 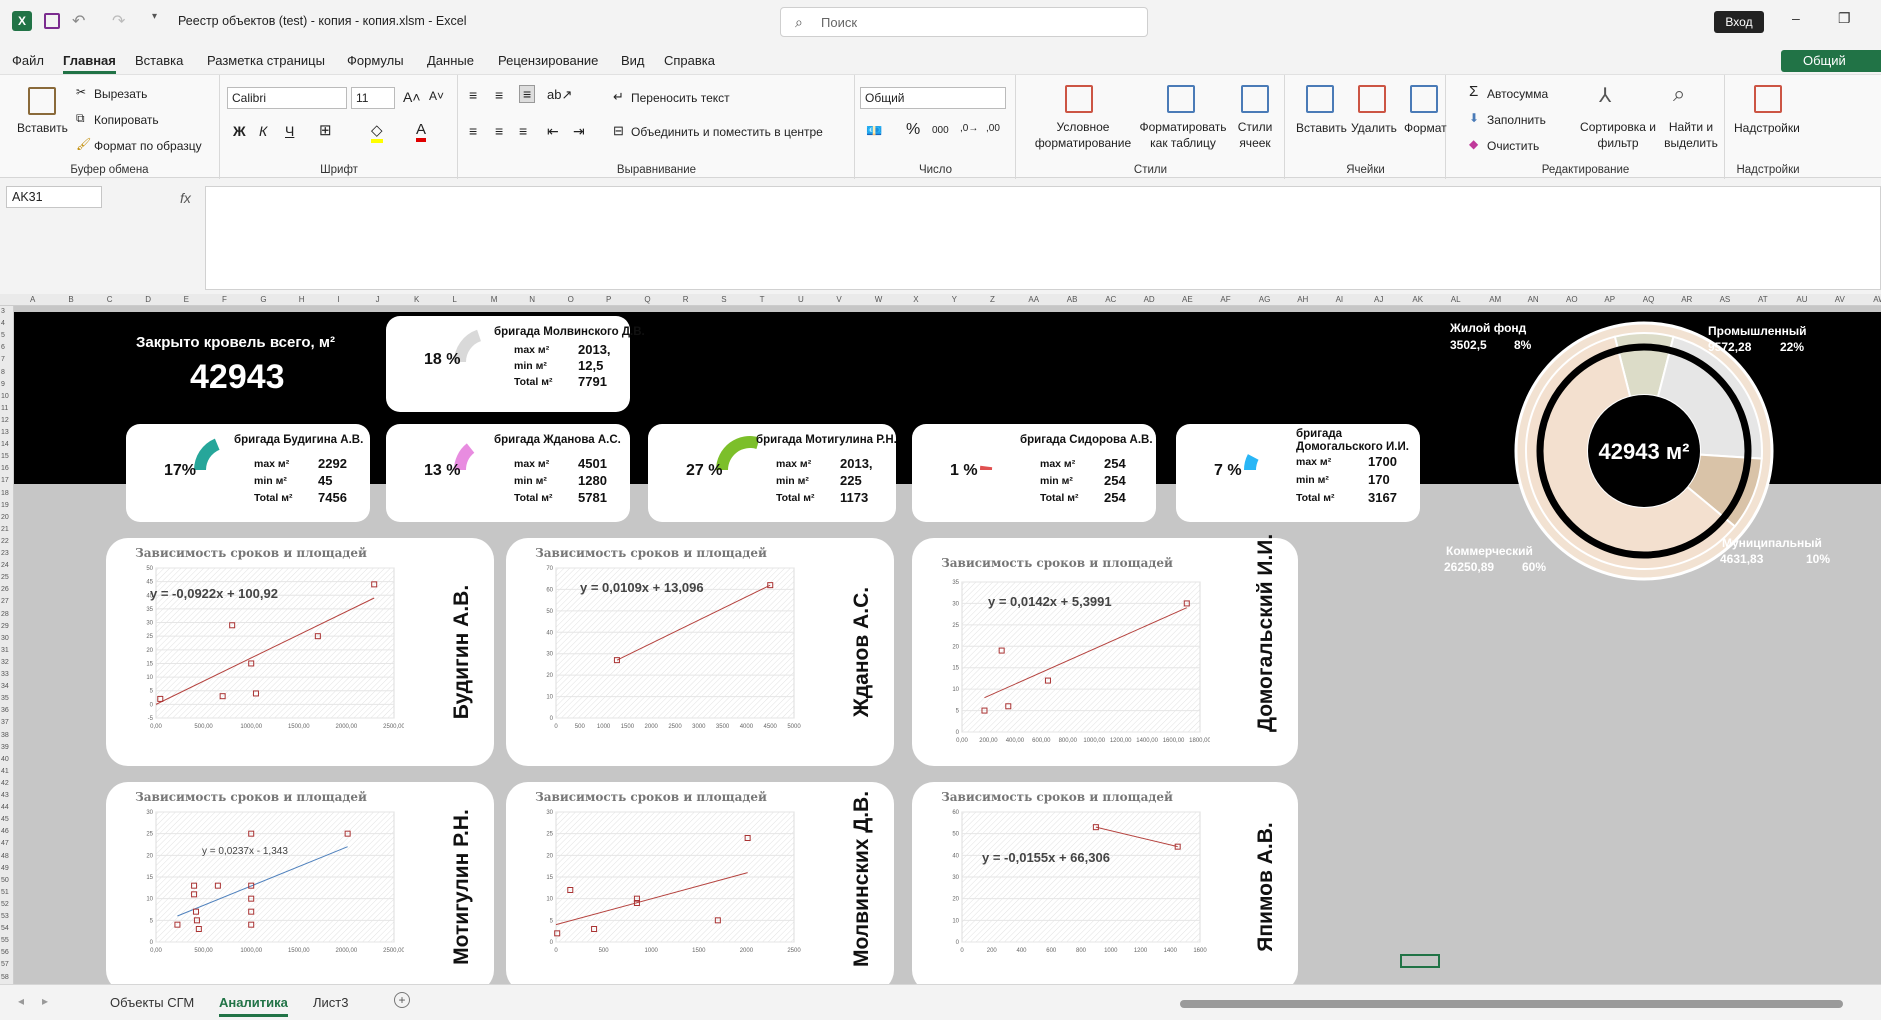 What do you see at coordinates (5, 420) in the screenshot?
I see `row-header: 12` at bounding box center [5, 420].